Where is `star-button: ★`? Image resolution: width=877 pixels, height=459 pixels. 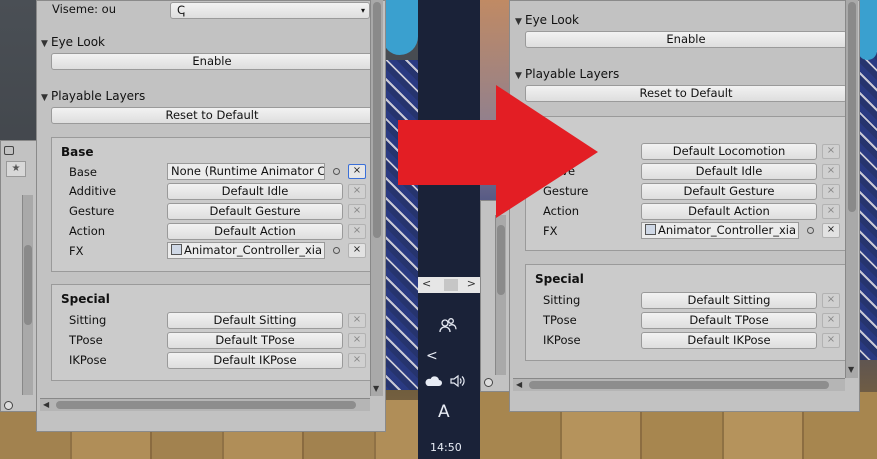
star-button: ★ is located at coordinates (16, 169).